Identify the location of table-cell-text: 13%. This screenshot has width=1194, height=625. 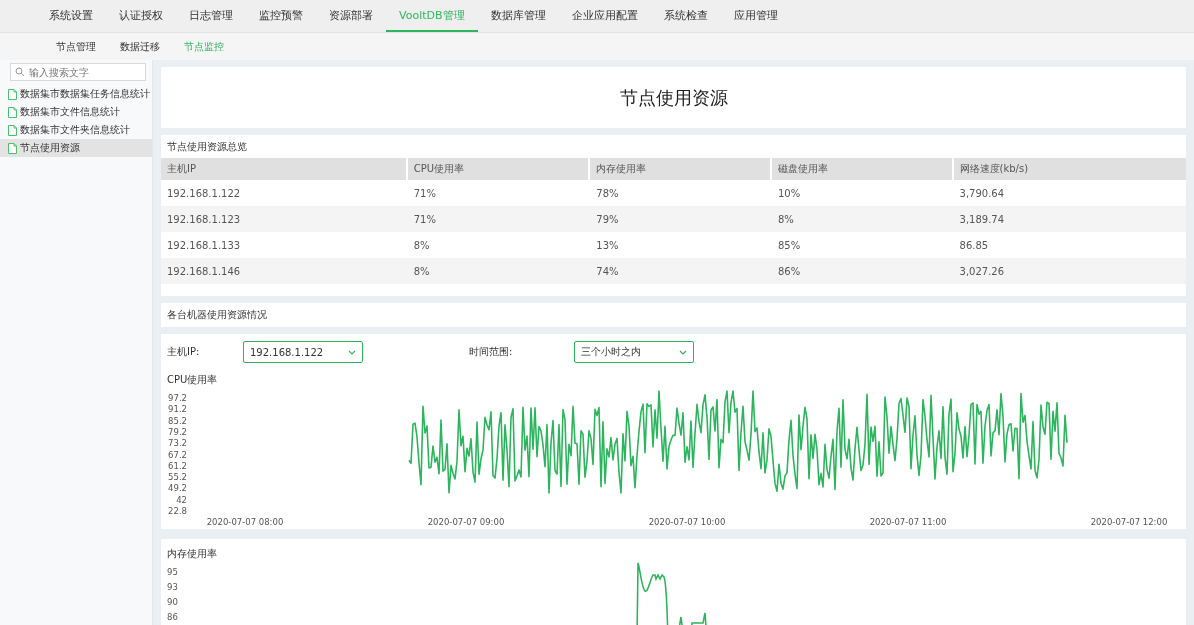
(607, 245).